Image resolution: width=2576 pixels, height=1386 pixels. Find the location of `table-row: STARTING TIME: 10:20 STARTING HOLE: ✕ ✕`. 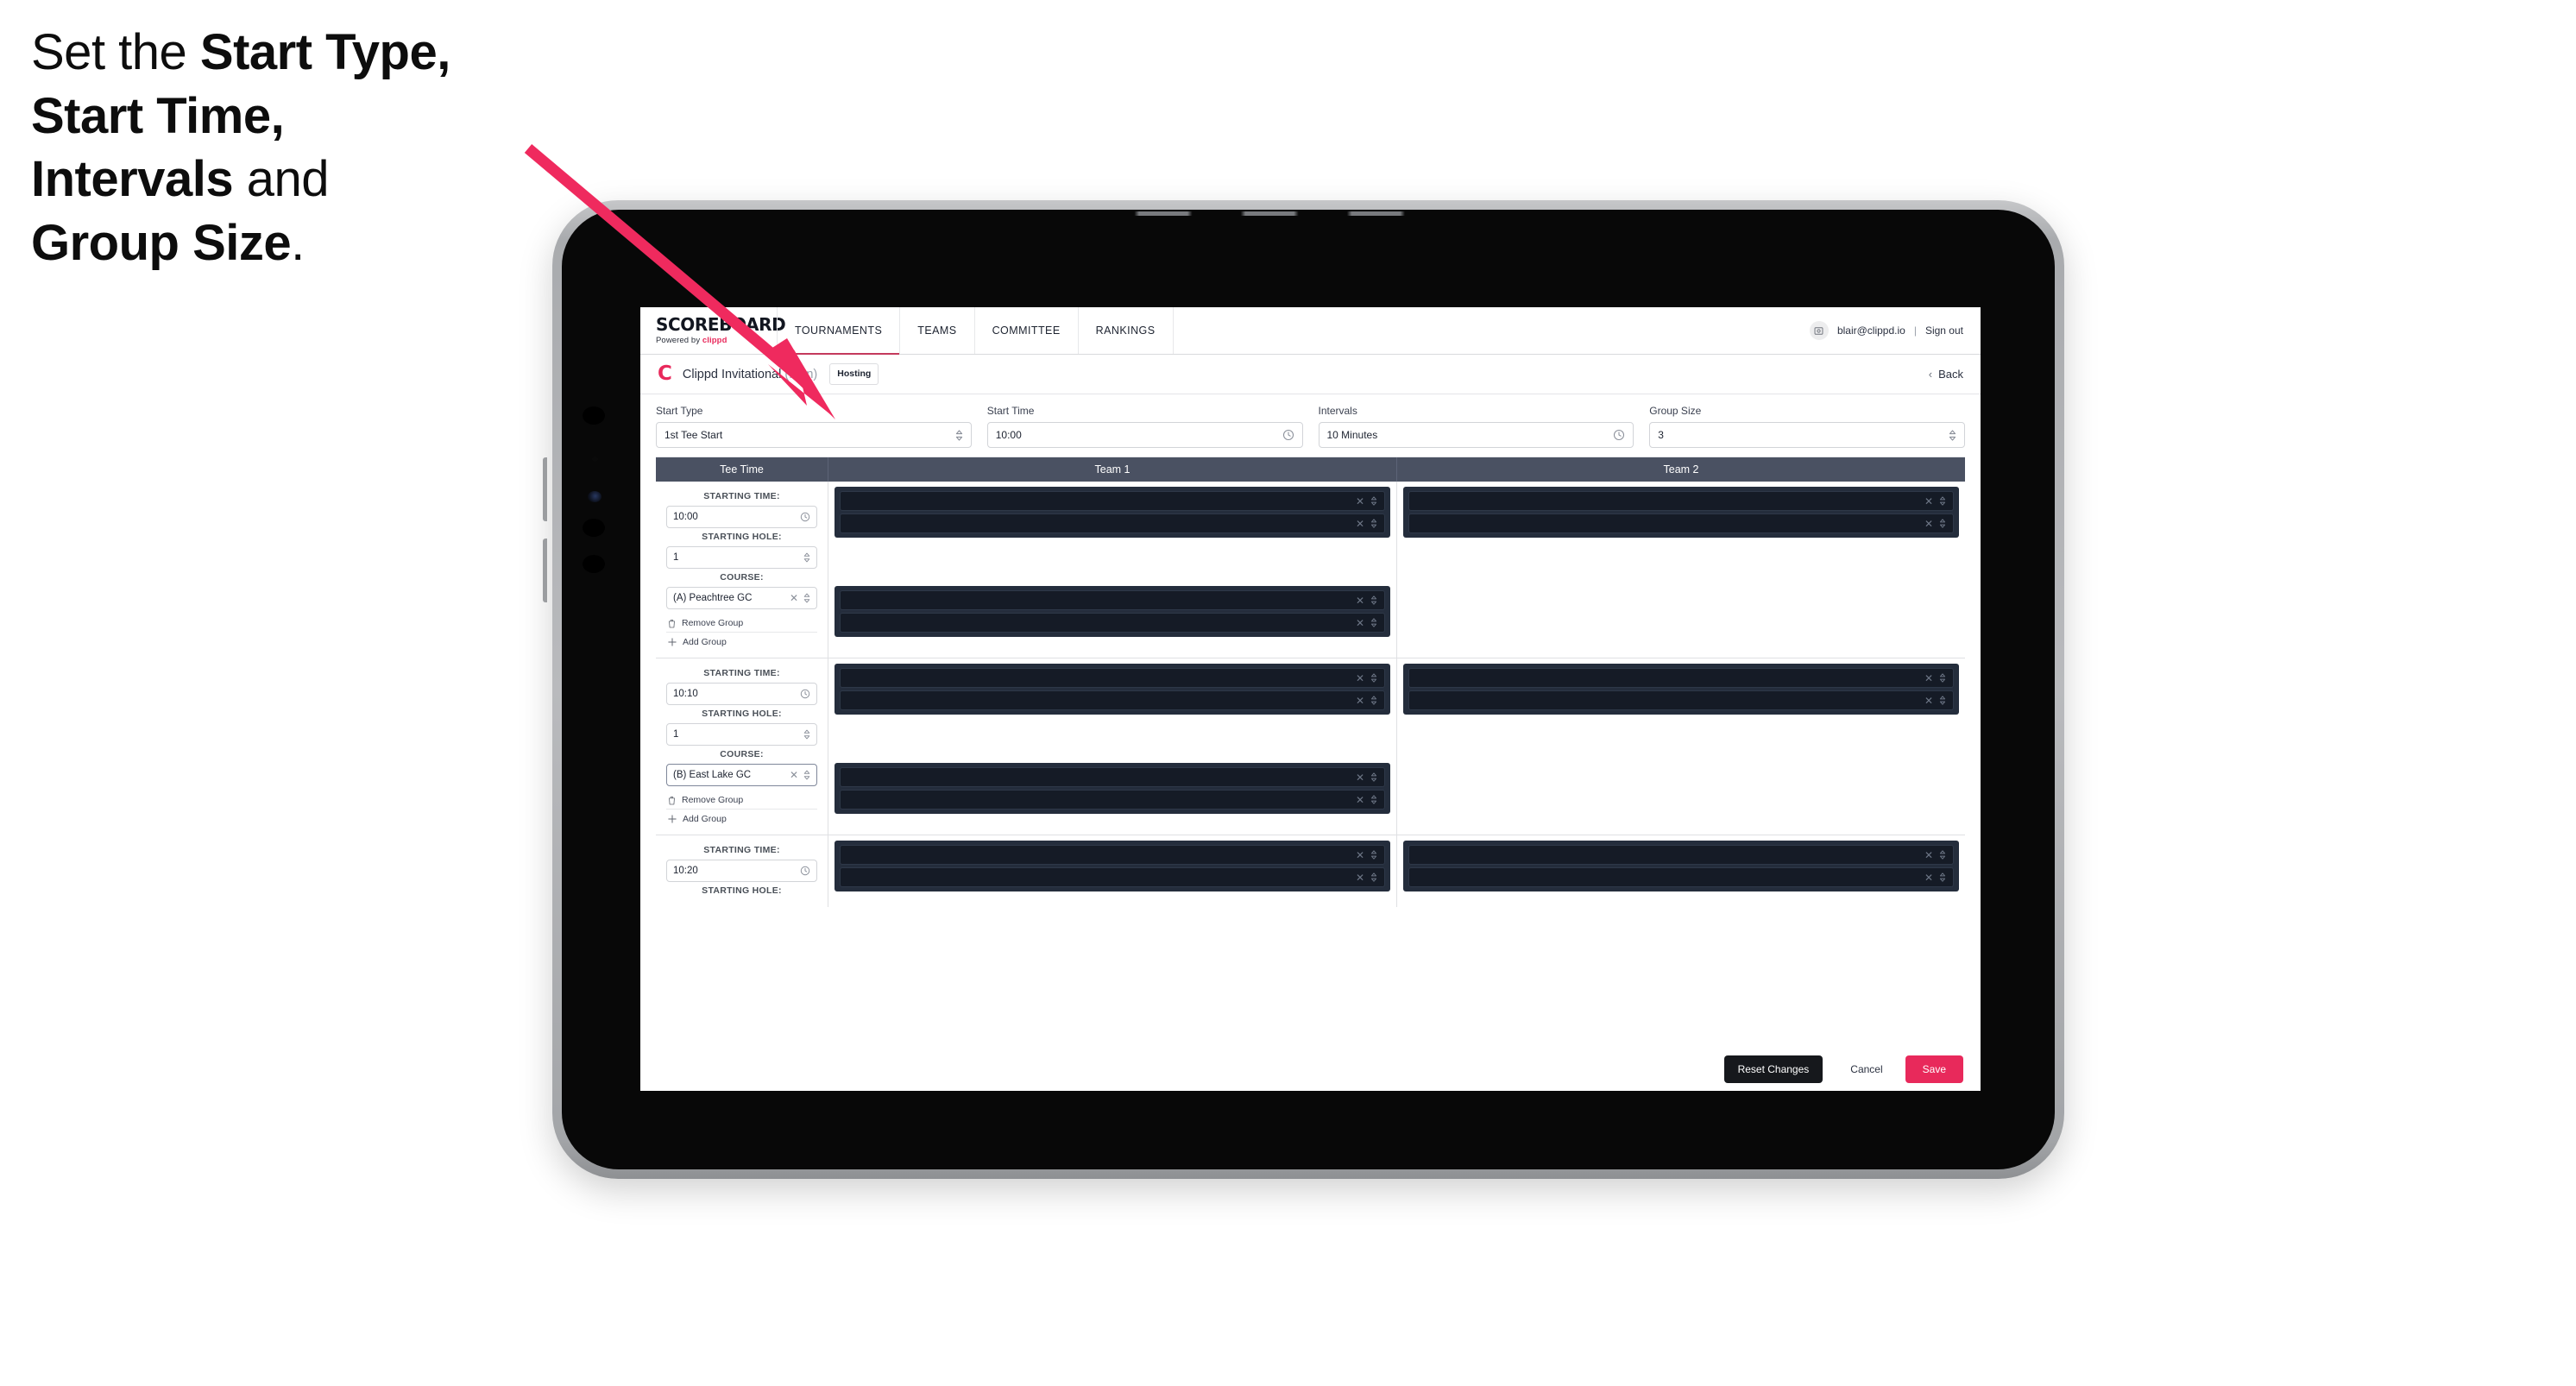

table-row: STARTING TIME: 10:20 STARTING HOLE: ✕ ✕ is located at coordinates (1310, 871).